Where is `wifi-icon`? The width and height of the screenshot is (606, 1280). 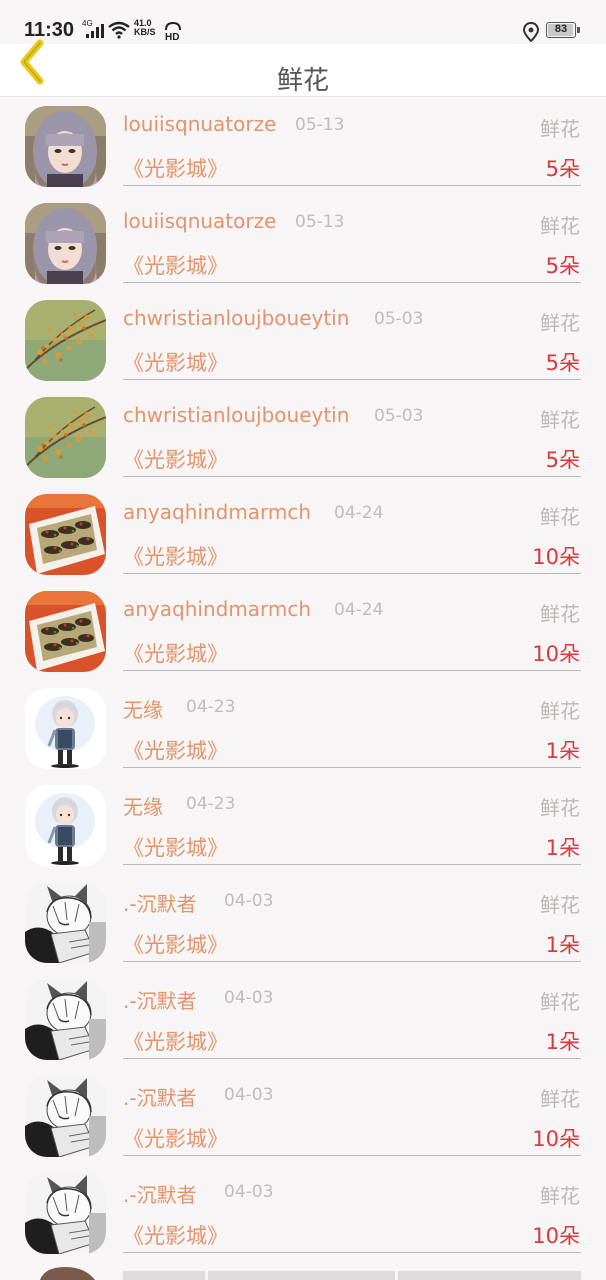
wifi-icon is located at coordinates (119, 30).